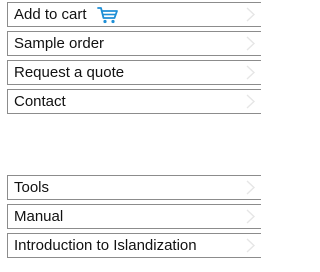 The image size is (320, 272). What do you see at coordinates (69, 72) in the screenshot?
I see `menu-item-label: Request a quote` at bounding box center [69, 72].